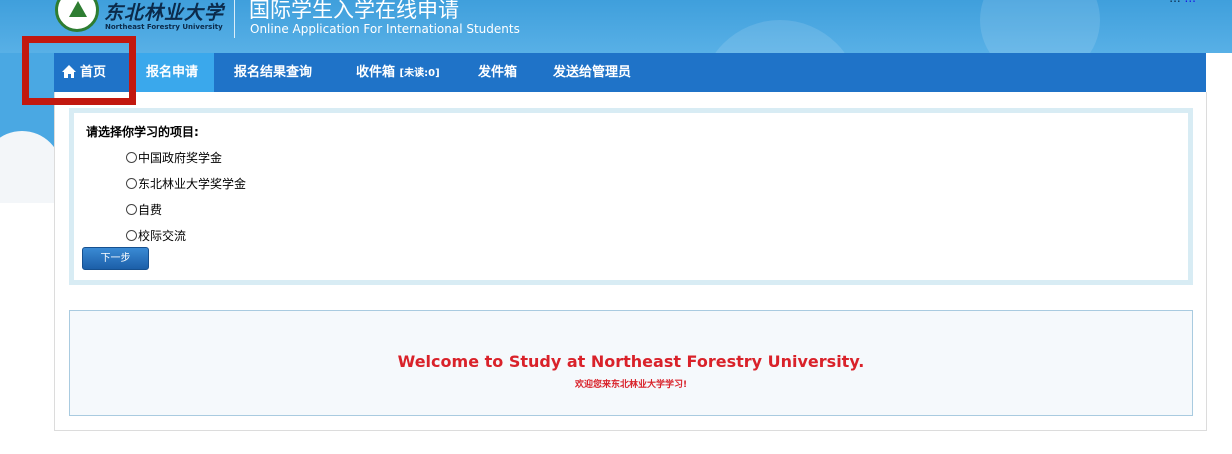 Image resolution: width=1232 pixels, height=454 pixels. Describe the element at coordinates (142, 132) in the screenshot. I see `form-title: 请选择你学习的项目:` at that location.